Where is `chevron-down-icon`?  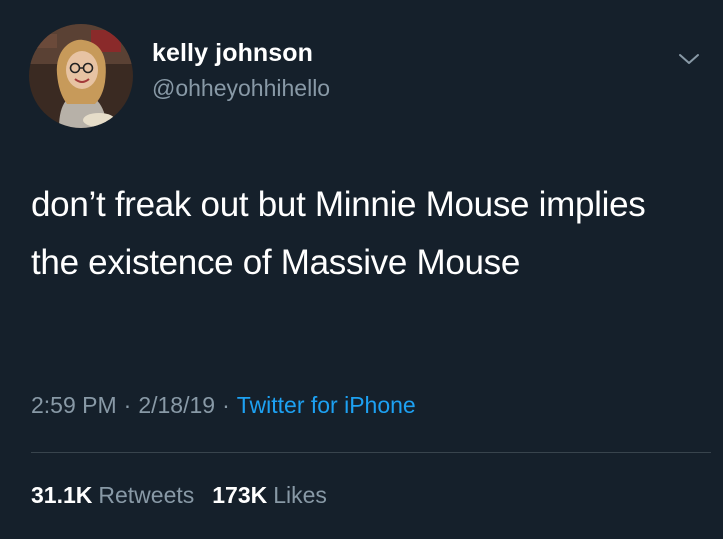 chevron-down-icon is located at coordinates (689, 59).